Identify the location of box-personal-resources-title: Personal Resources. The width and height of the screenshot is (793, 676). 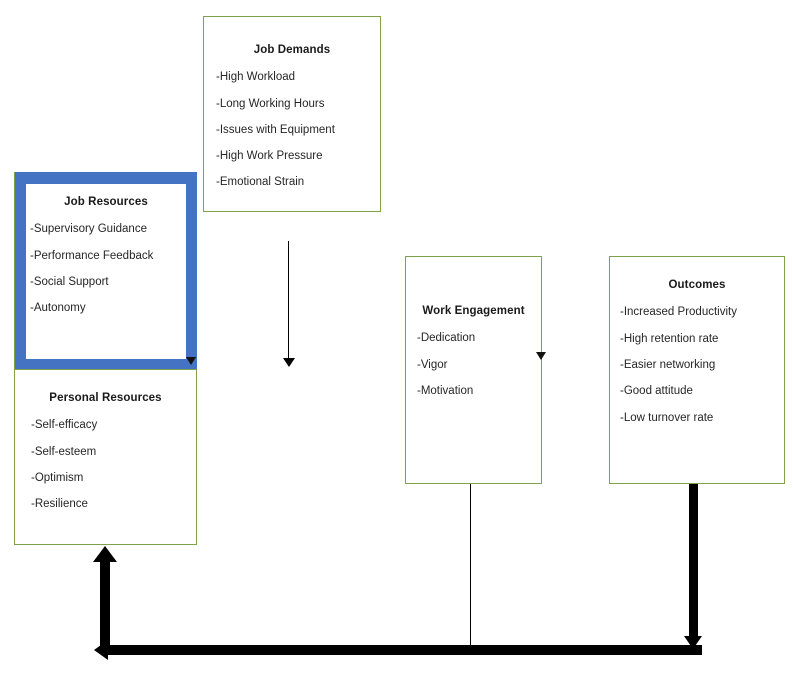
(105, 398).